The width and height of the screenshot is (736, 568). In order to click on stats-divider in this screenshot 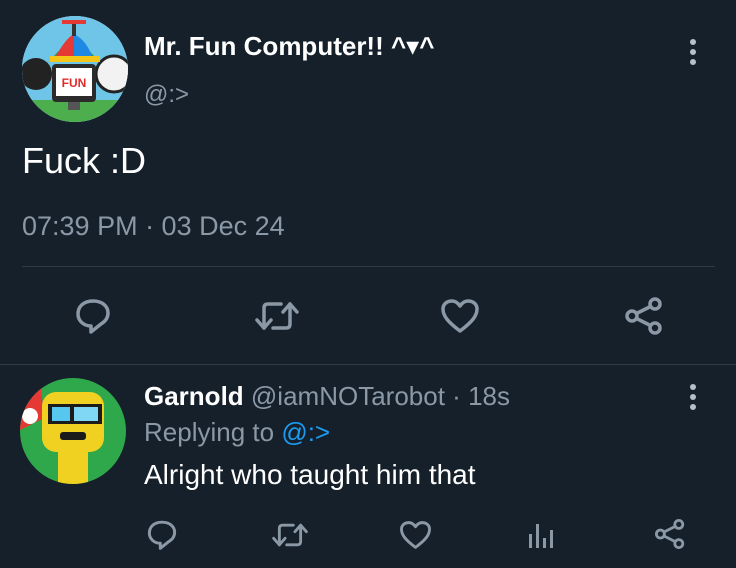, I will do `click(368, 266)`.